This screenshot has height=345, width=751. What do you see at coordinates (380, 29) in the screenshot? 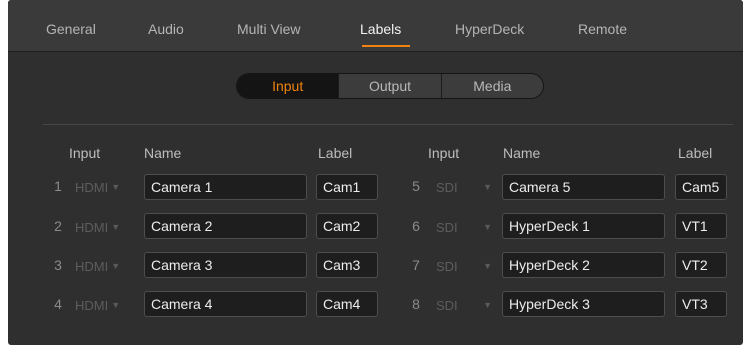
I see `tab-labels: Labels` at bounding box center [380, 29].